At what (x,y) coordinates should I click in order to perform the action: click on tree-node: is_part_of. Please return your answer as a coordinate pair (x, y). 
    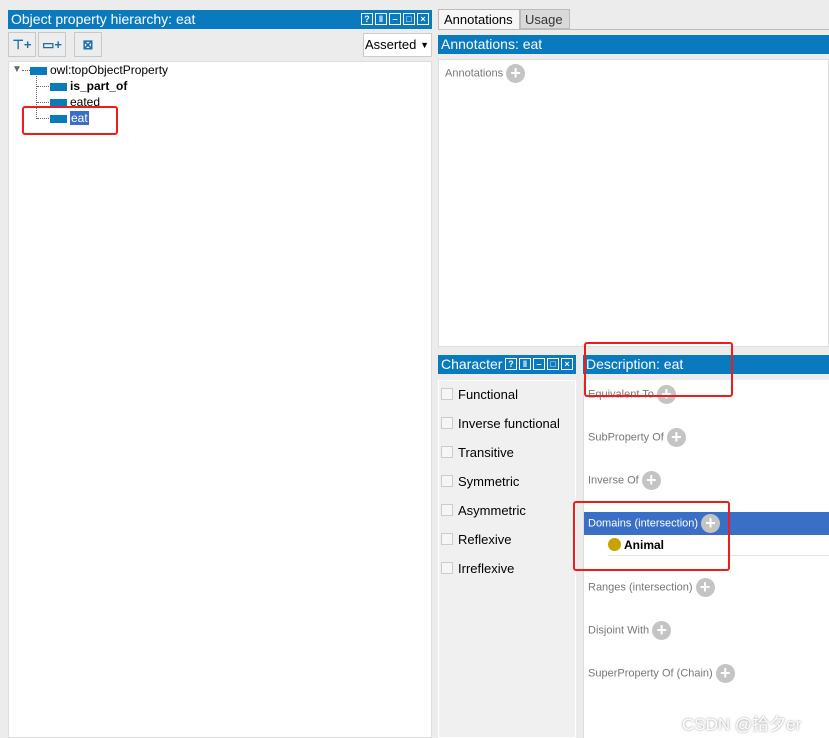
    Looking at the image, I should click on (88, 86).